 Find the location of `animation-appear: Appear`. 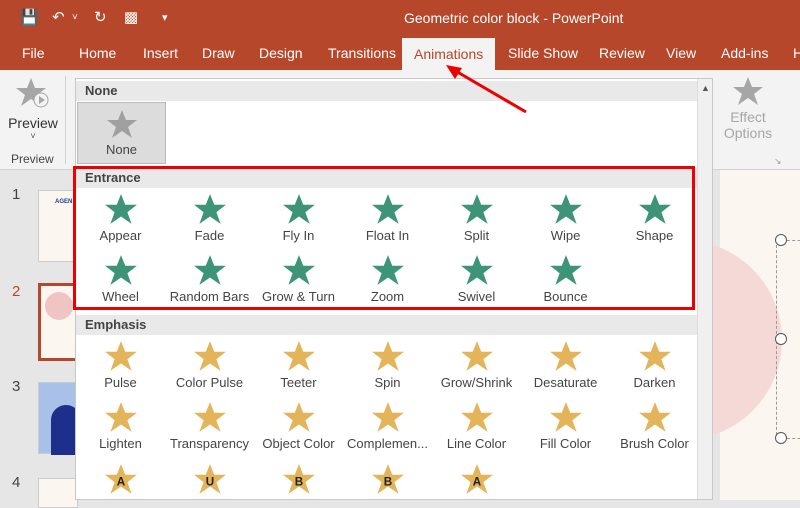

animation-appear: Appear is located at coordinates (120, 223).